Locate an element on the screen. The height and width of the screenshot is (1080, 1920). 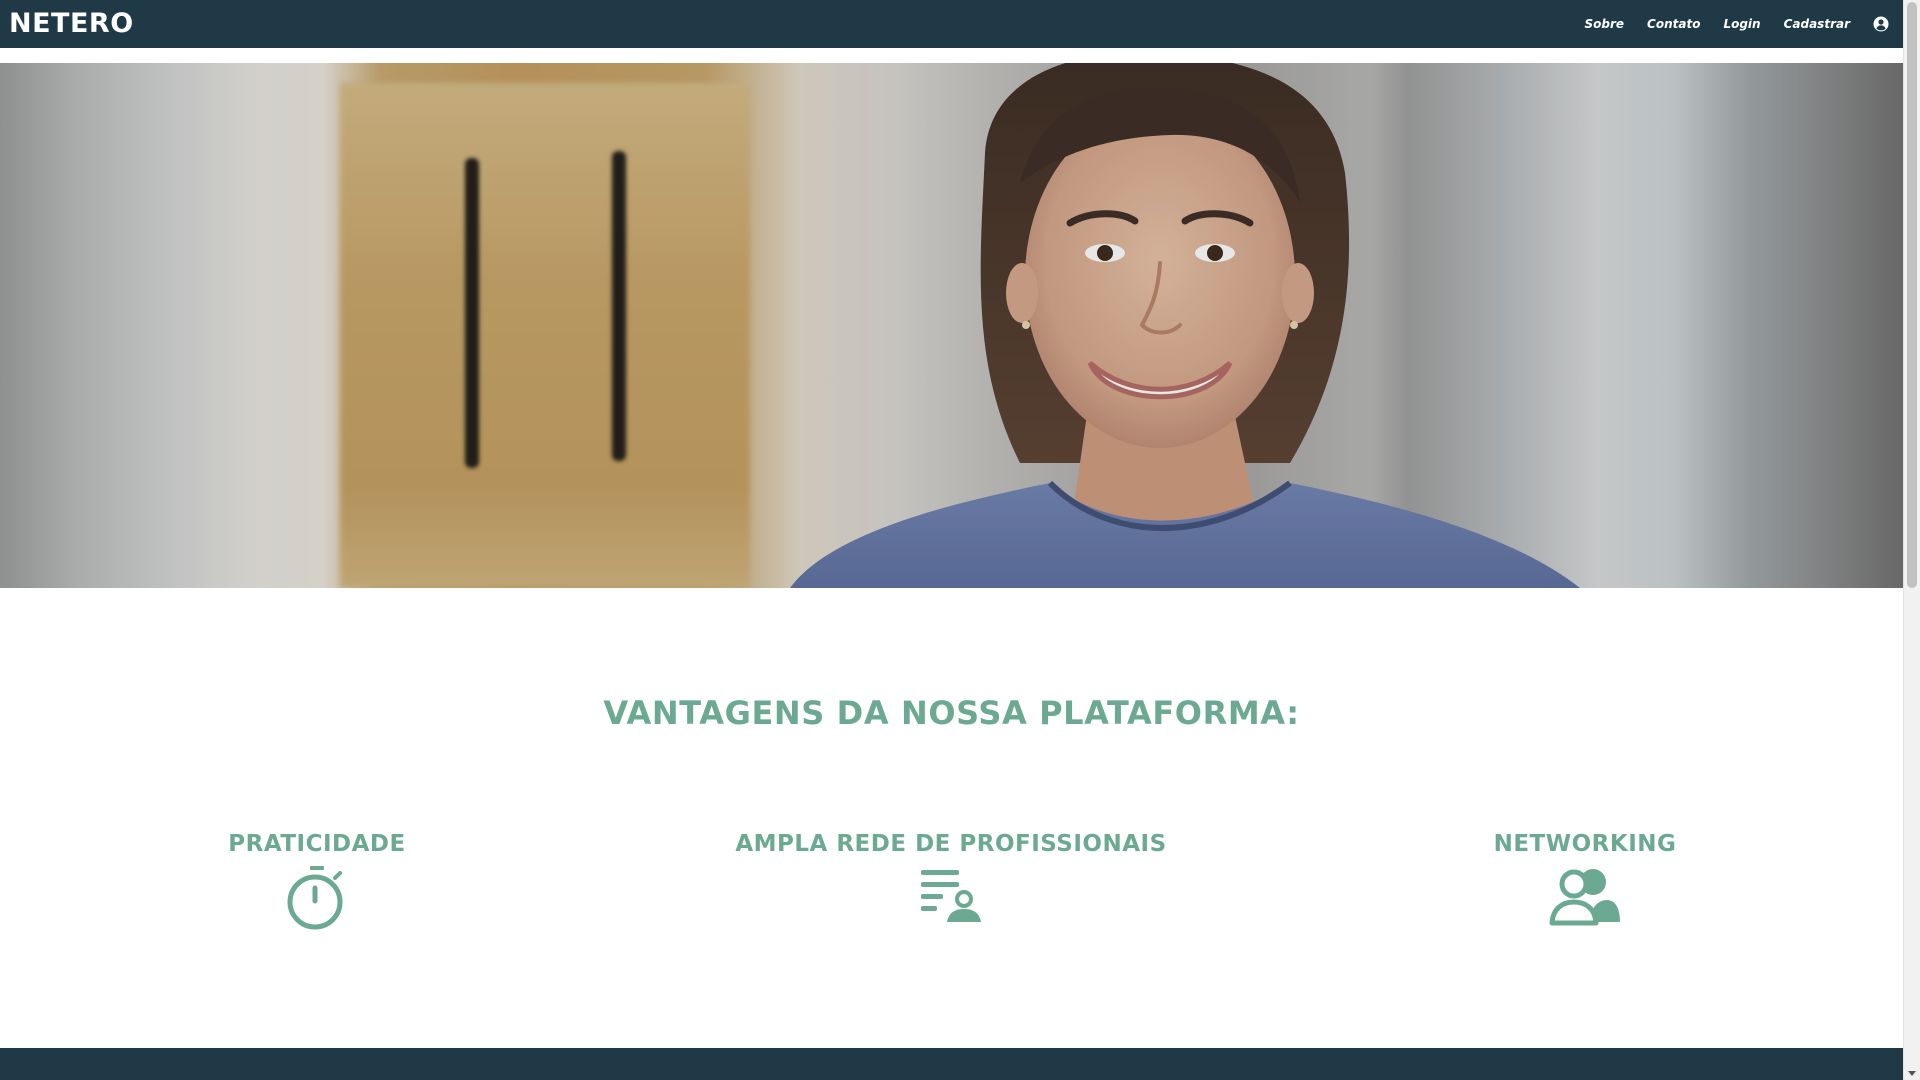
feature-title: NETWORKING is located at coordinates (1585, 844).